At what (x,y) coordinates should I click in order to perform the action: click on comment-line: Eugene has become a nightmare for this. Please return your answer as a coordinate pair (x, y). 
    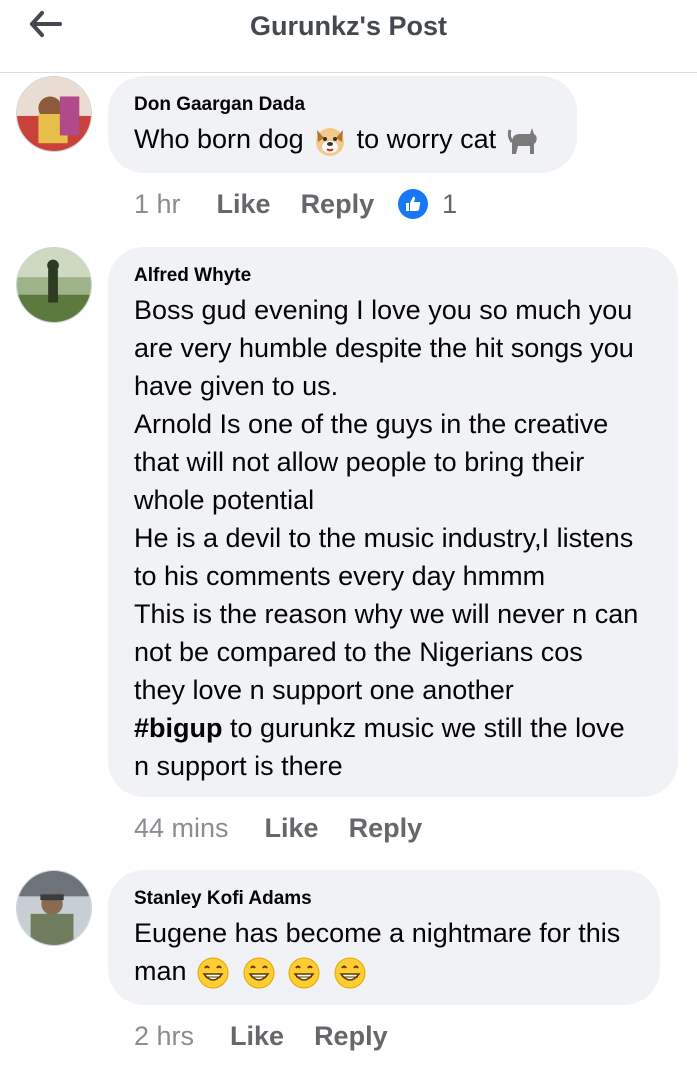
    Looking at the image, I should click on (377, 933).